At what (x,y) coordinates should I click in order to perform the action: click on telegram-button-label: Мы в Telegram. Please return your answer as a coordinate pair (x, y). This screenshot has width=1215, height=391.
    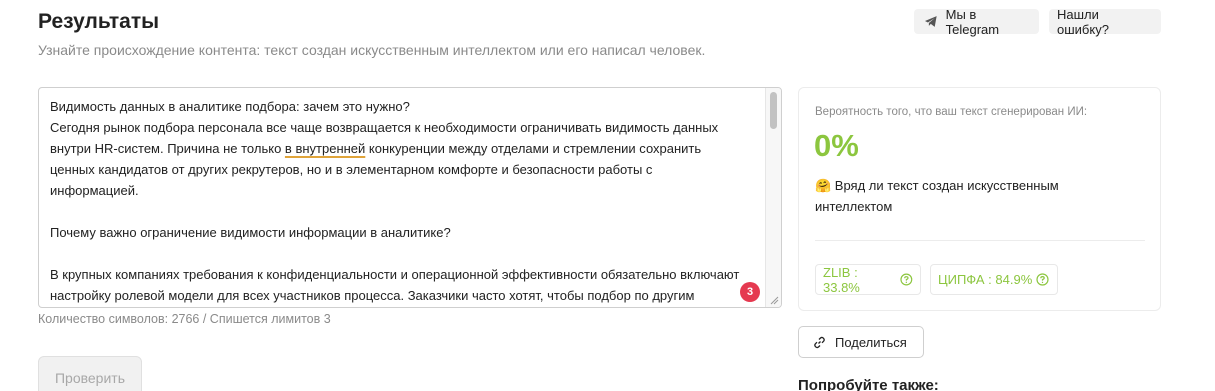
    Looking at the image, I should click on (972, 21).